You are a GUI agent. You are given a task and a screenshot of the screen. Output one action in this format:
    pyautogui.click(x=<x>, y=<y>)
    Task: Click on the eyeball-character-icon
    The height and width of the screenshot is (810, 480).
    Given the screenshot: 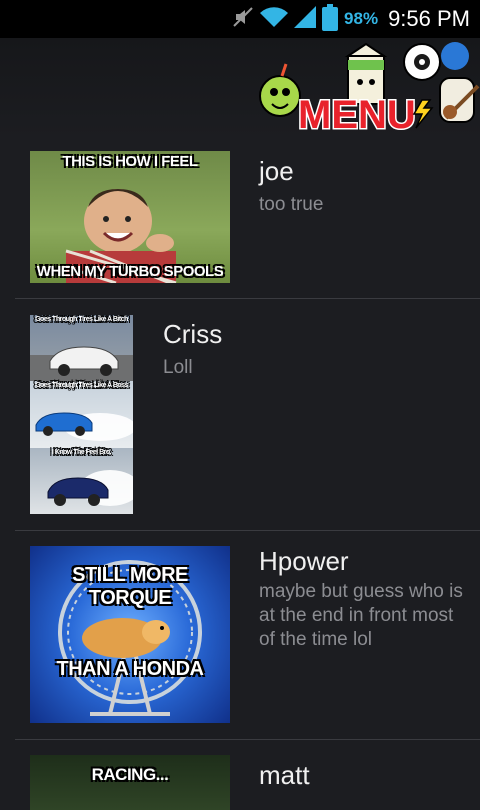 What is the action you would take?
    pyautogui.click(x=436, y=61)
    